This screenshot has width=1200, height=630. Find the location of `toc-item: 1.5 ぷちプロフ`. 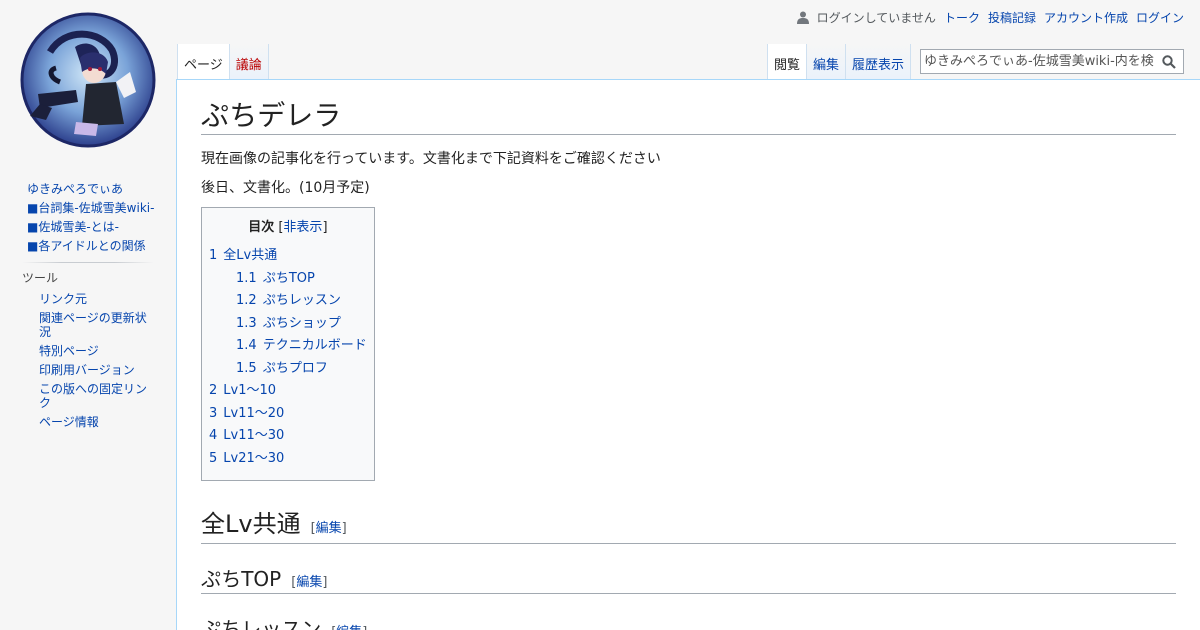

toc-item: 1.5 ぷちプロフ is located at coordinates (288, 369).